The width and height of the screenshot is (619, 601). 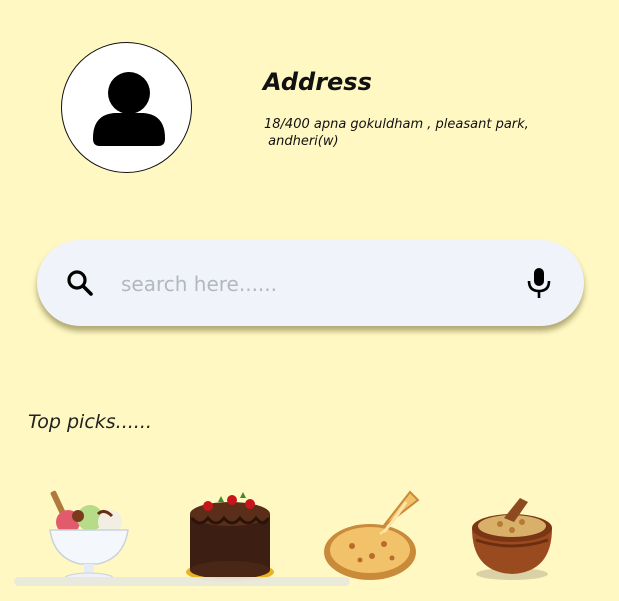 What do you see at coordinates (301, 141) in the screenshot?
I see `address-line-2: andheri(w)` at bounding box center [301, 141].